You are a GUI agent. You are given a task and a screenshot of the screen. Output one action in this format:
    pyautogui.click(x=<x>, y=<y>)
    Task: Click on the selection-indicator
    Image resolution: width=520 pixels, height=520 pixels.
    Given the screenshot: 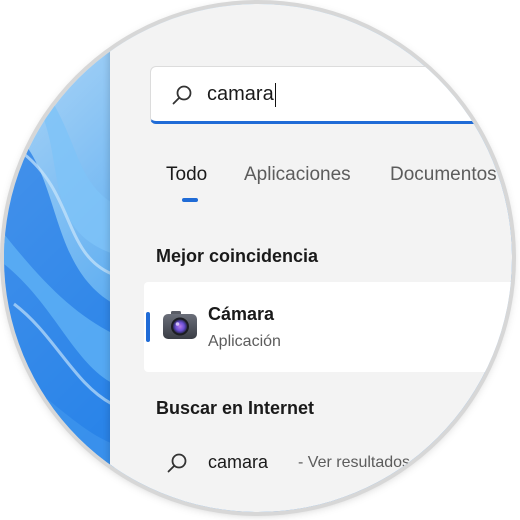 What is the action you would take?
    pyautogui.click(x=148, y=327)
    